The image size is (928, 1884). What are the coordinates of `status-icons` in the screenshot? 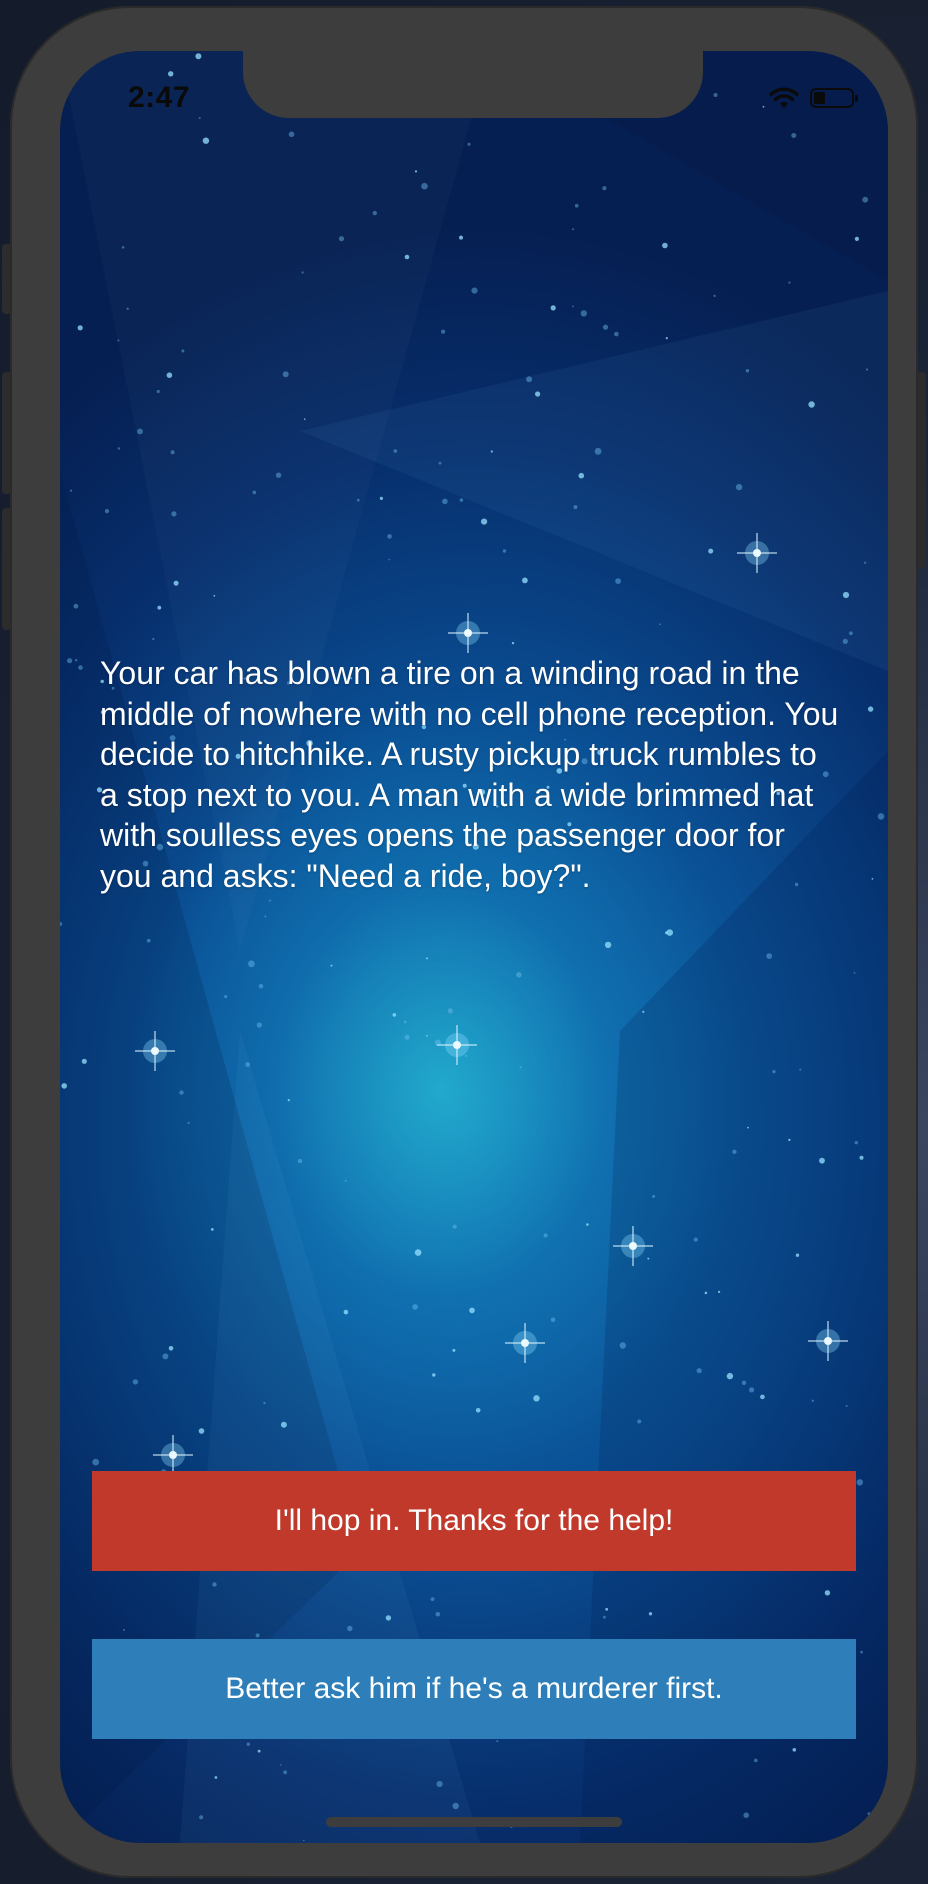 It's located at (813, 98).